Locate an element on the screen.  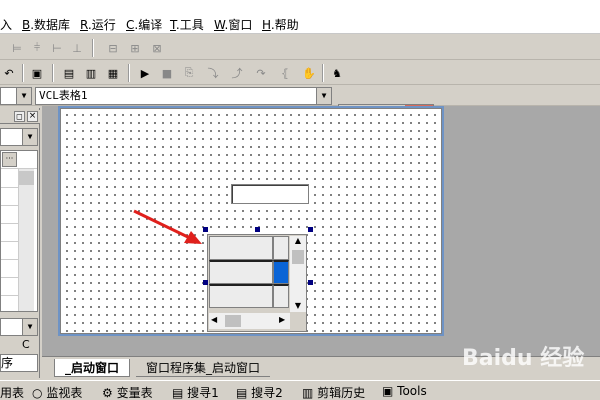
space-vertical-icon: ⊥ is located at coordinates (77, 48).